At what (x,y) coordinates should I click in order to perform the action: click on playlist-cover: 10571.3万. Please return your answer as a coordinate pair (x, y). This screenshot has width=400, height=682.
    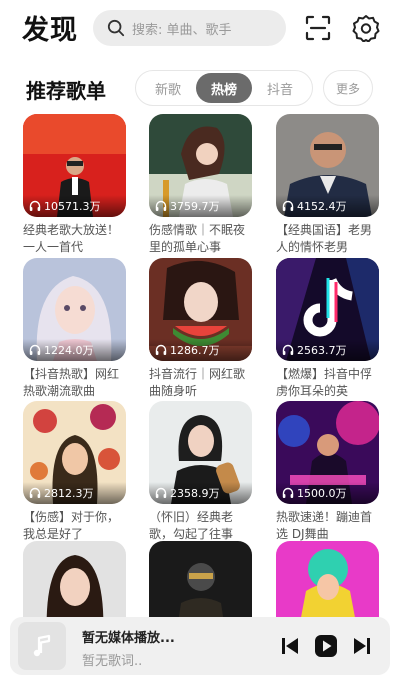
    Looking at the image, I should click on (74, 165).